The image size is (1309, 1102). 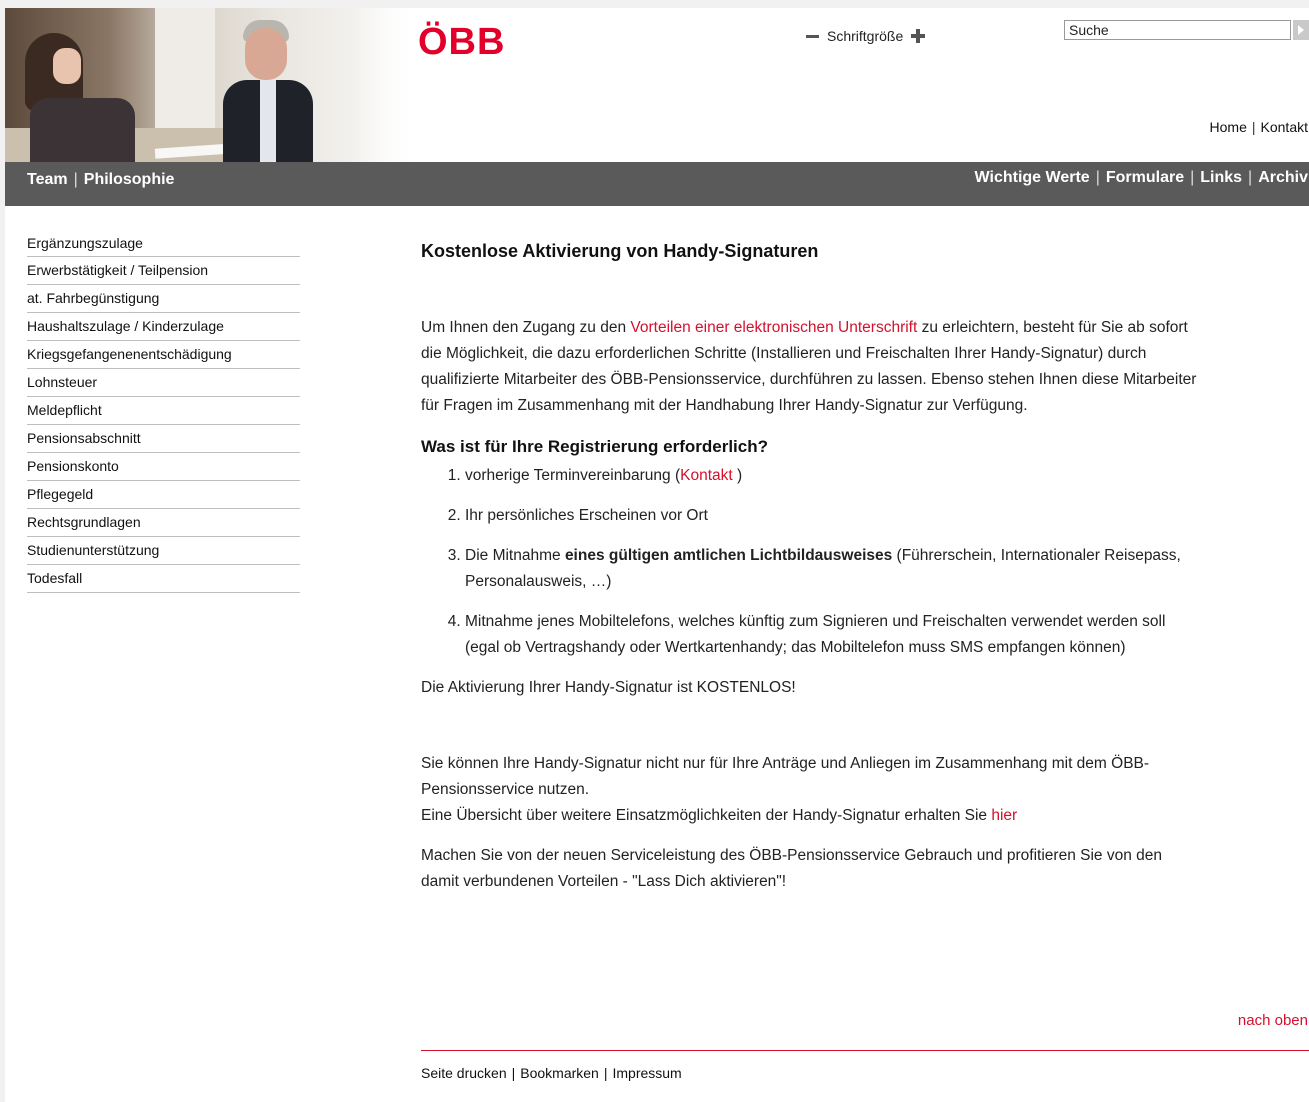 I want to click on search-submit-icon, so click(x=1301, y=30).